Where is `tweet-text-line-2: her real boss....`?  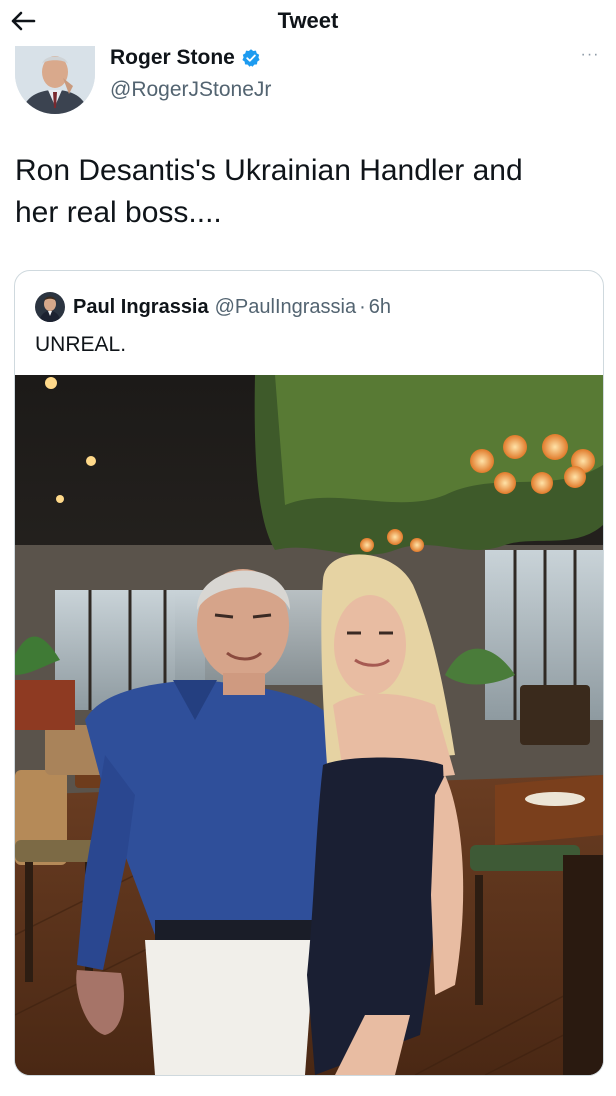
tweet-text-line-2: her real boss.... is located at coordinates (118, 212).